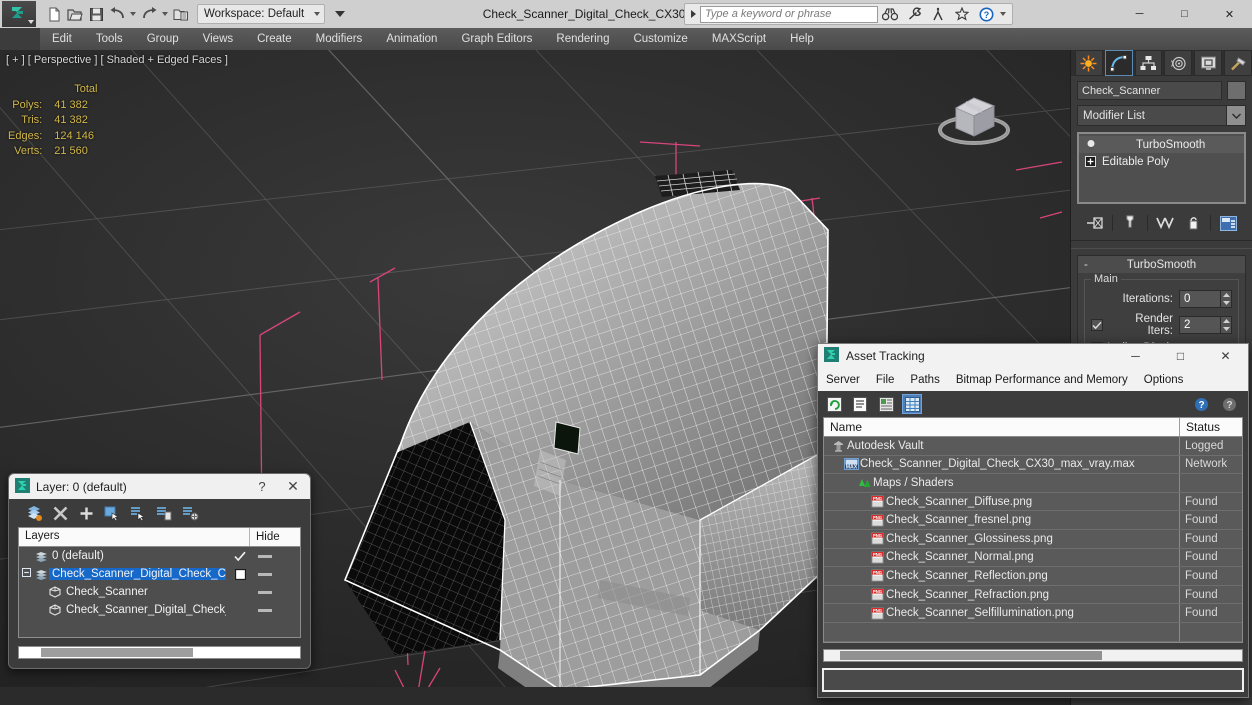  I want to click on asset-tracking-minimize-button: ─, so click(1135, 356).